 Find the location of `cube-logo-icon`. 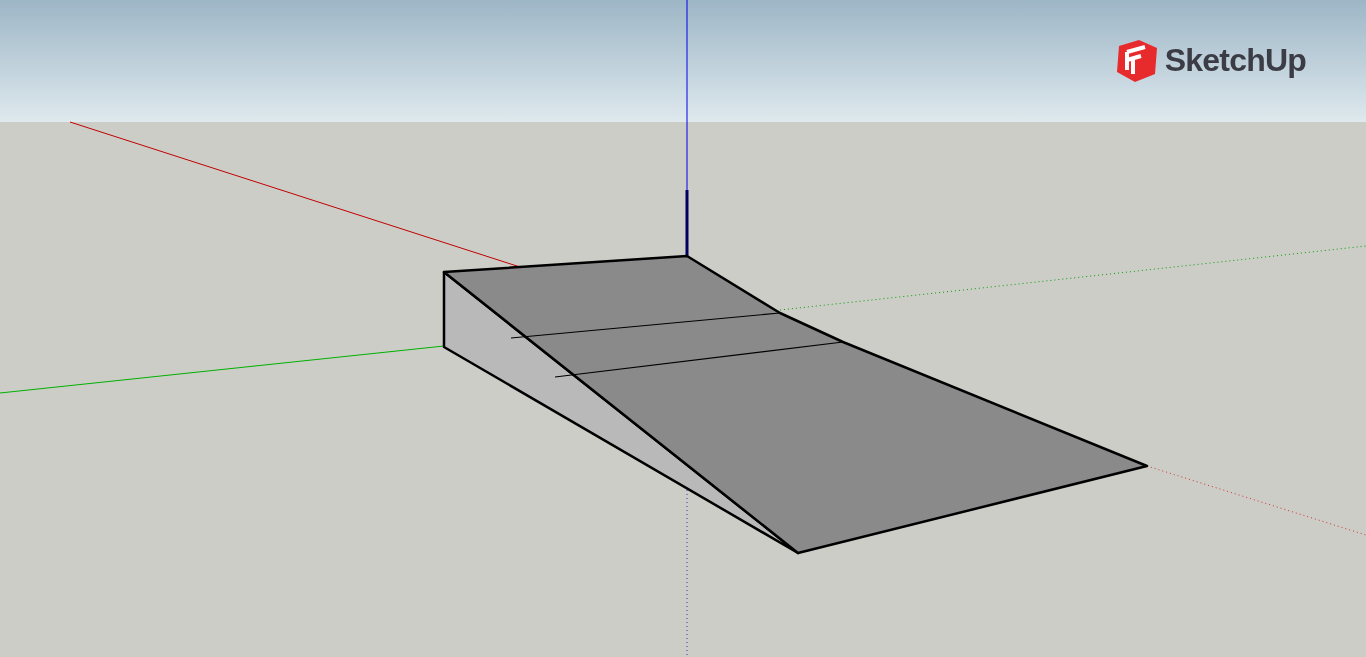

cube-logo-icon is located at coordinates (1136, 60).